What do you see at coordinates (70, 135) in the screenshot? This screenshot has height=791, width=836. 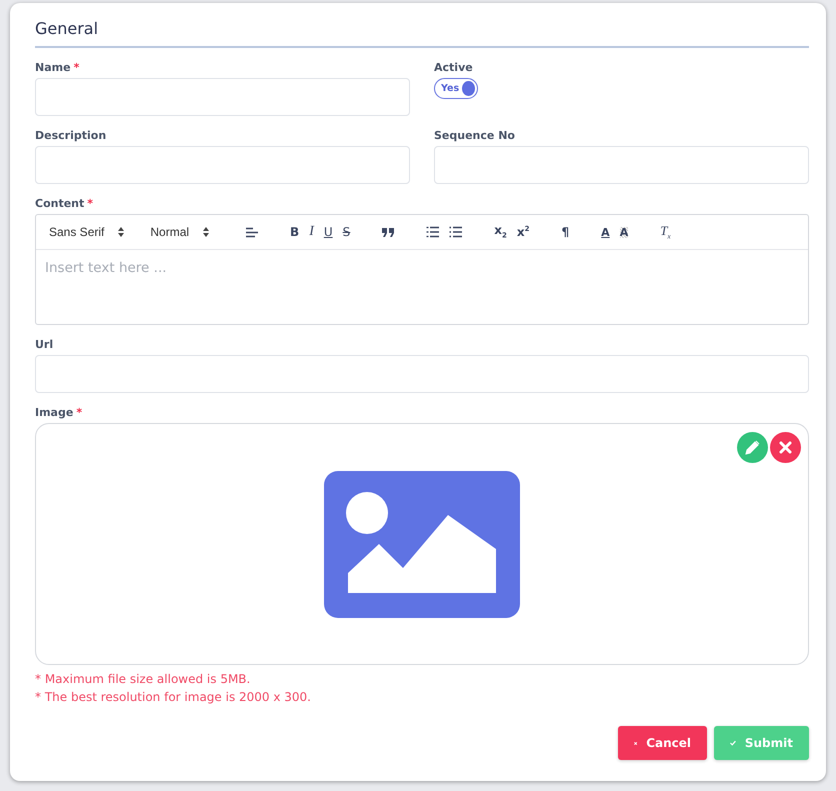 I see `field-label: Description` at bounding box center [70, 135].